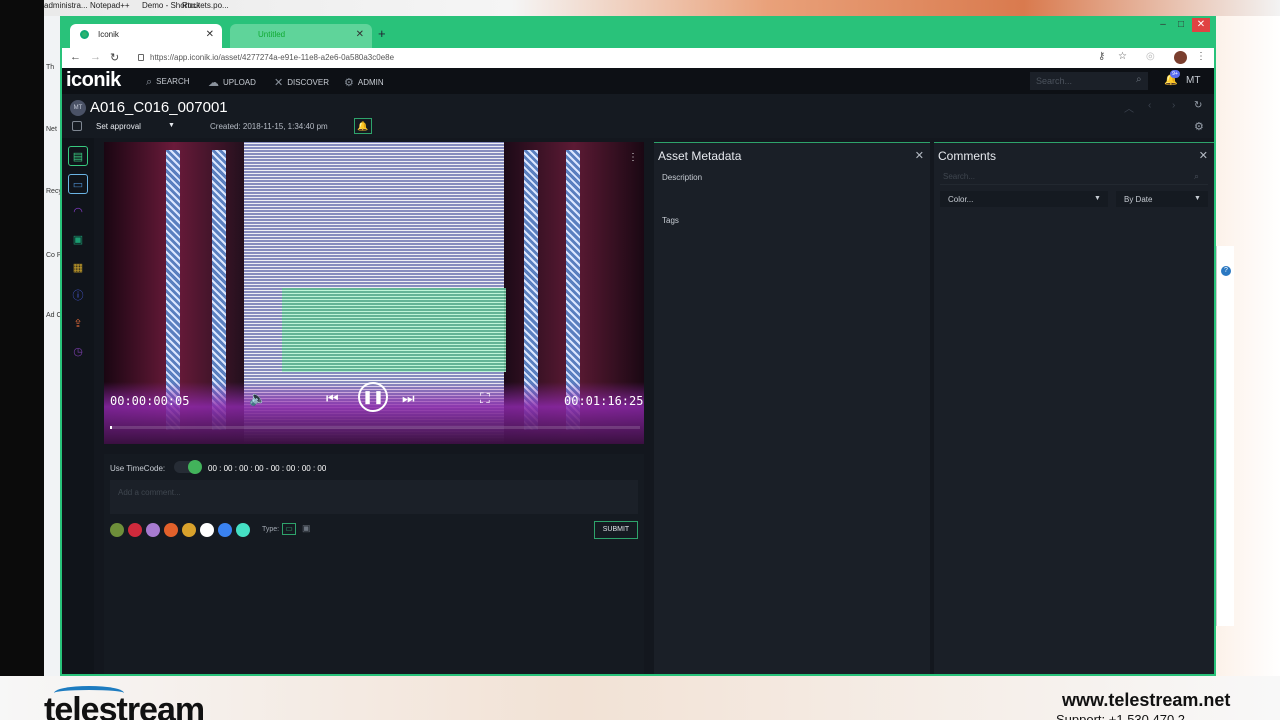 Image resolution: width=1280 pixels, height=720 pixels. I want to click on help-icon: ?, so click(1226, 271).